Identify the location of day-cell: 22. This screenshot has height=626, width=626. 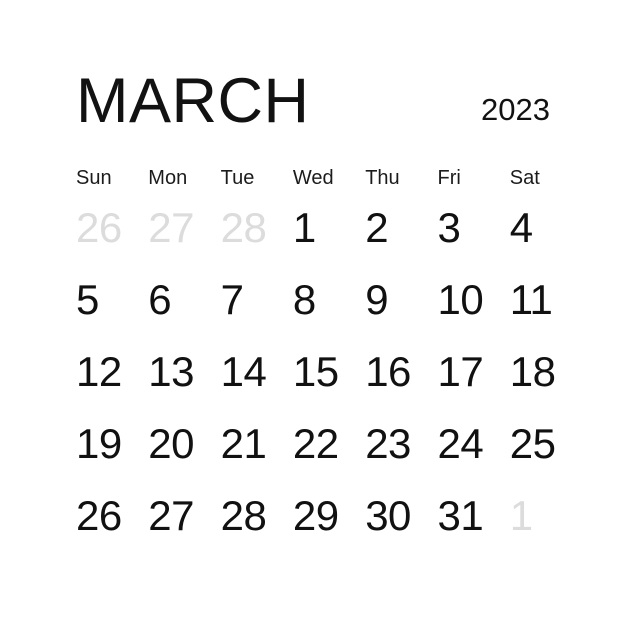
(327, 444).